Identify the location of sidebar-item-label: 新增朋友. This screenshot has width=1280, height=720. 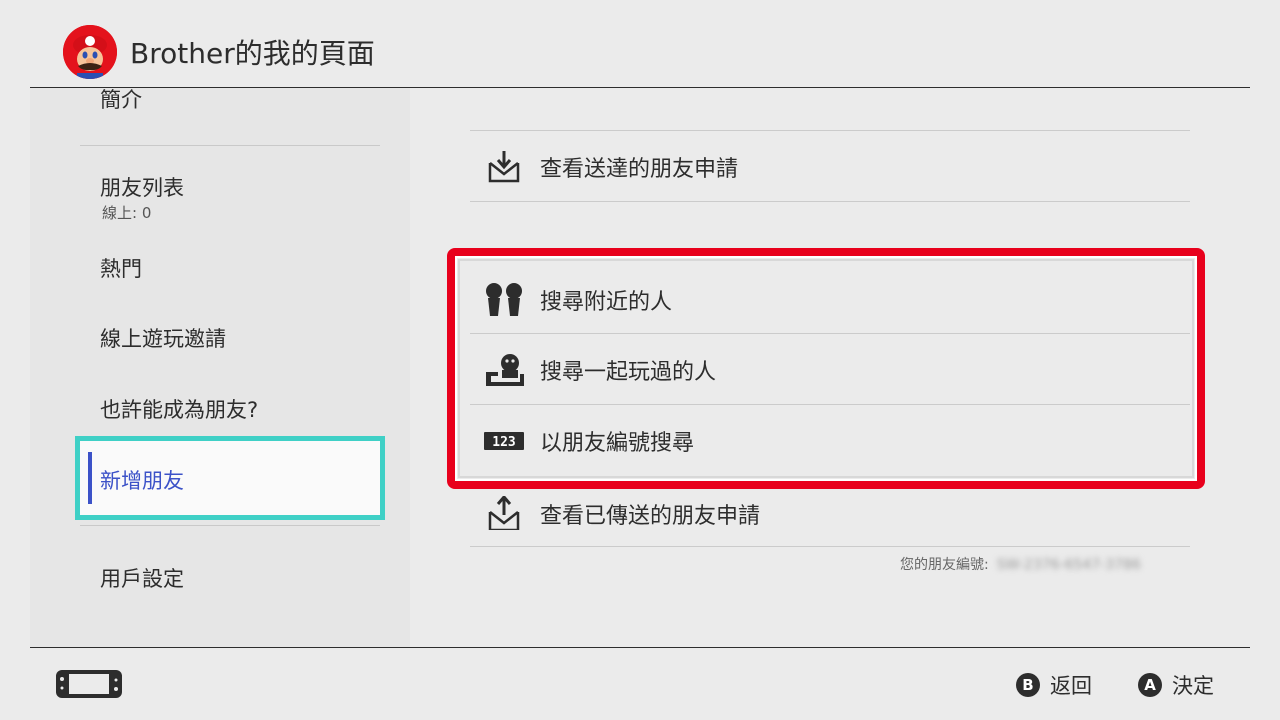
(142, 481).